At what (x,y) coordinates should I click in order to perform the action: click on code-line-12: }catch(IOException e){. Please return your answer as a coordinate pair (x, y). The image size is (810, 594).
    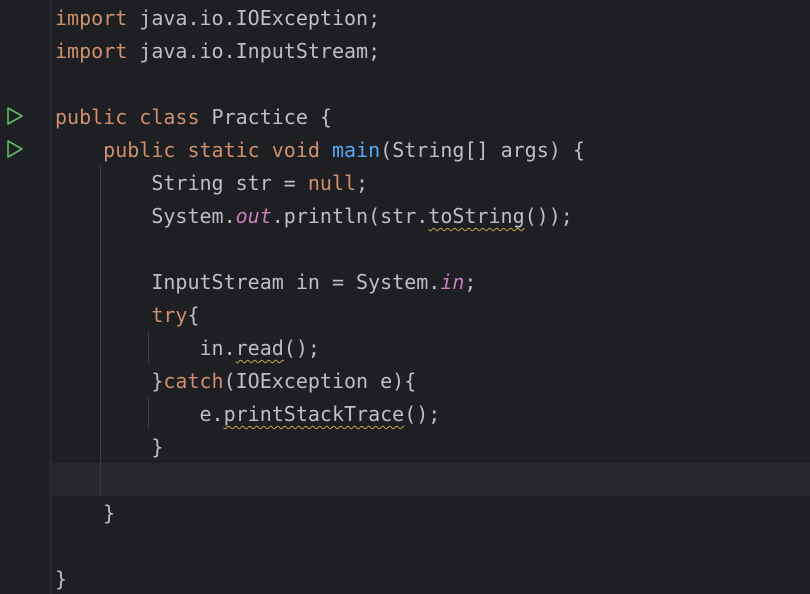
    Looking at the image, I should click on (235, 381).